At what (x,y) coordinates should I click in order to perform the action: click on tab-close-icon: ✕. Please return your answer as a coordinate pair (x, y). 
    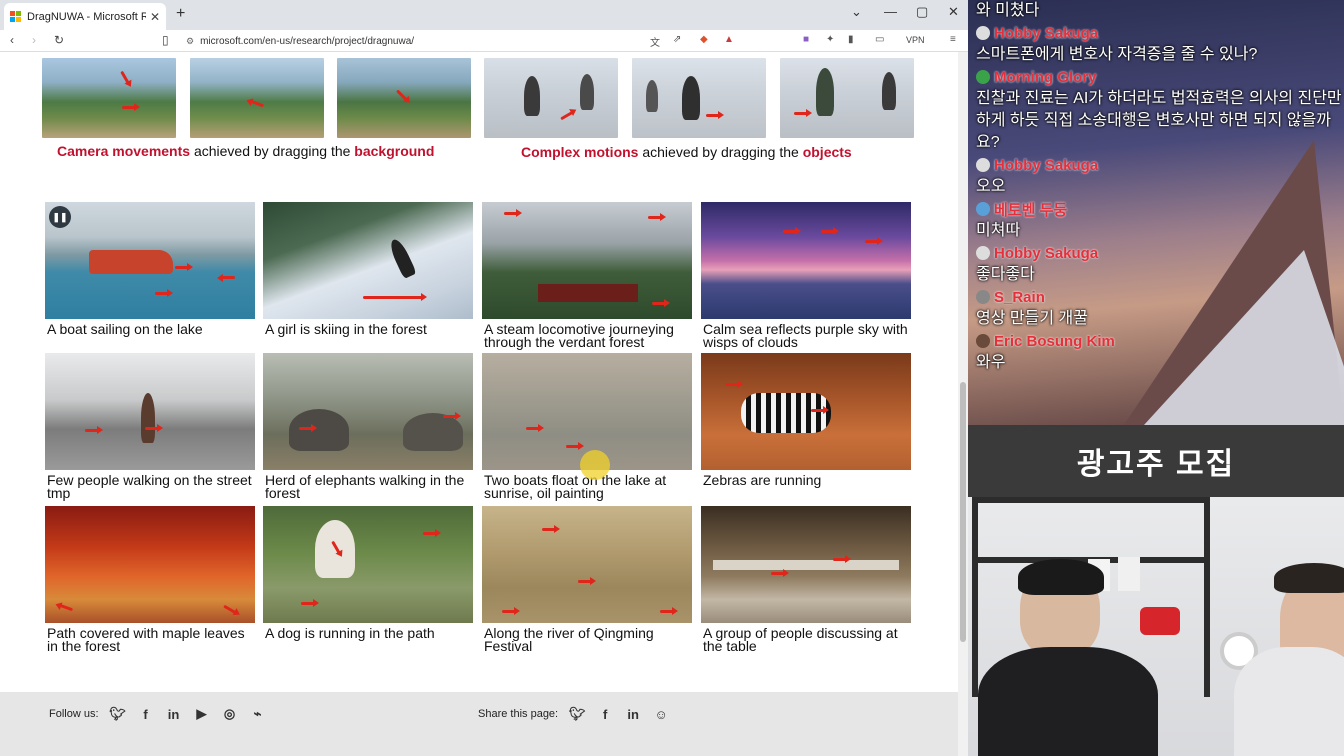
    Looking at the image, I should click on (155, 17).